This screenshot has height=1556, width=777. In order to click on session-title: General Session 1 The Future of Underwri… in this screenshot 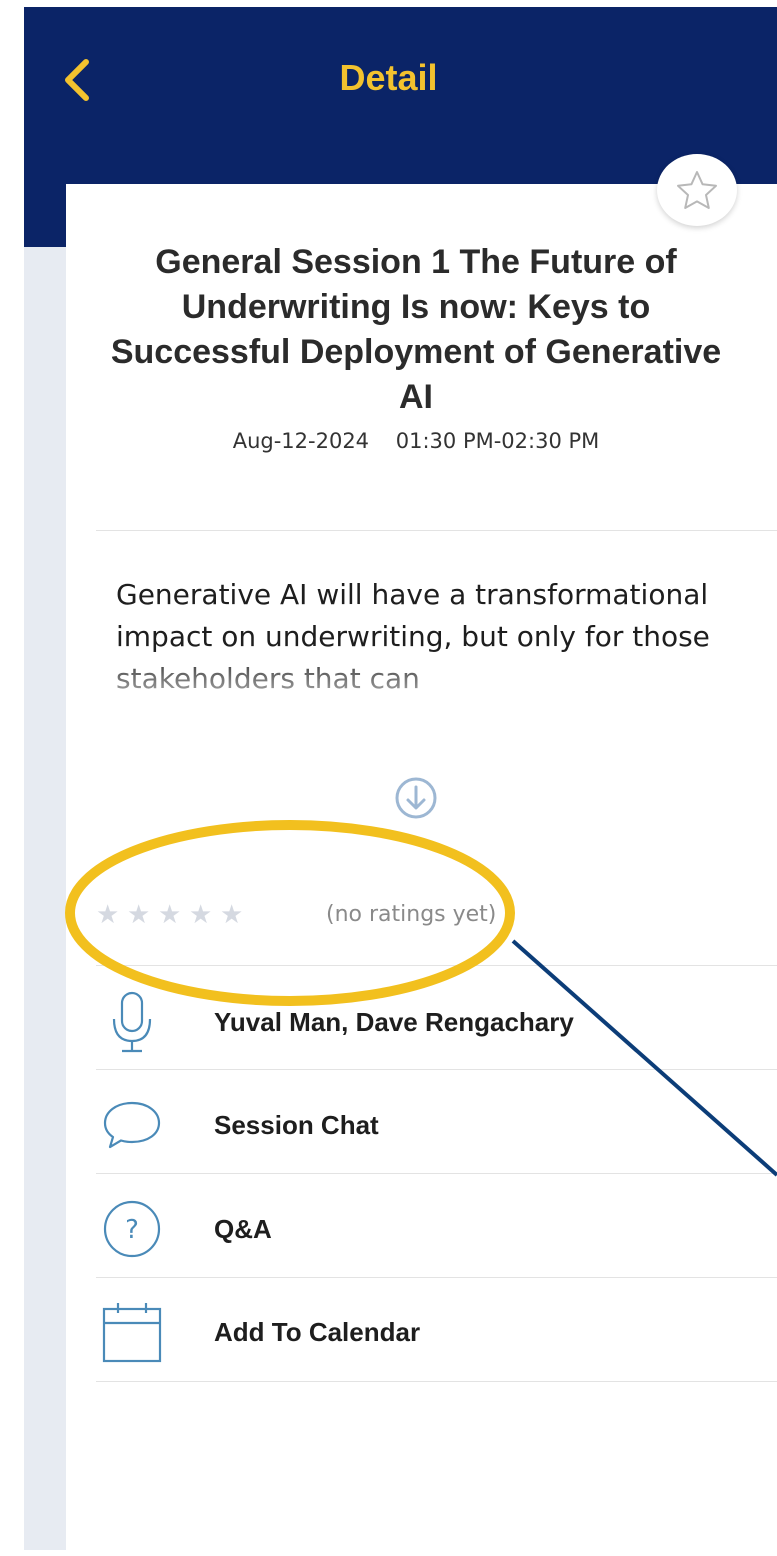, I will do `click(416, 329)`.